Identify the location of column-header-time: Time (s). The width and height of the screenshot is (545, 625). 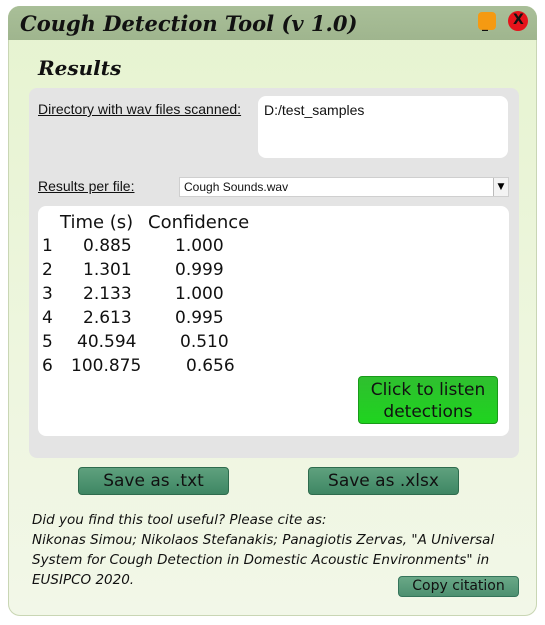
(97, 222).